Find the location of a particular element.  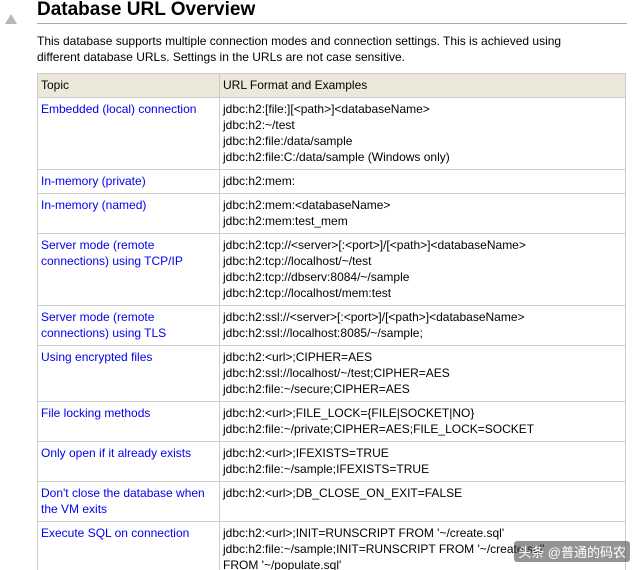

url-example: jdbc:h2:file:~/secure;CIPHER=AES is located at coordinates (316, 389).